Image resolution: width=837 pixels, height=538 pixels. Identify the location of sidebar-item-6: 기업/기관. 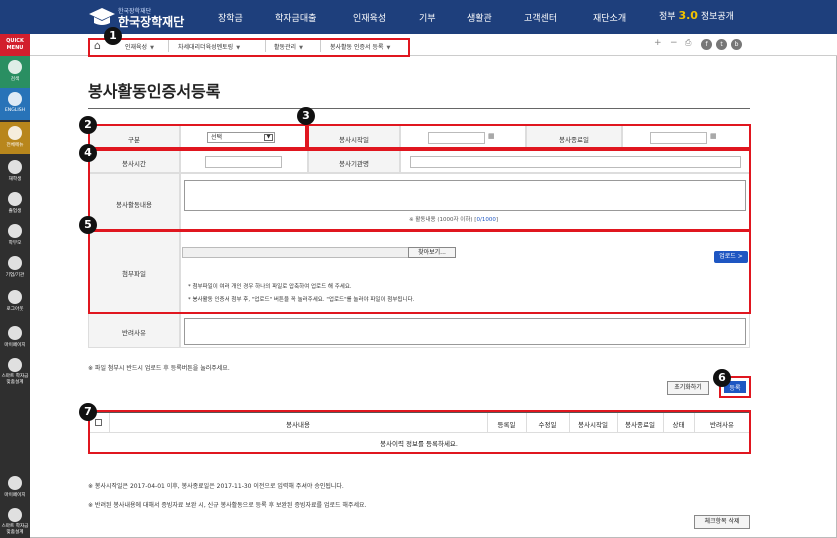
(15, 268).